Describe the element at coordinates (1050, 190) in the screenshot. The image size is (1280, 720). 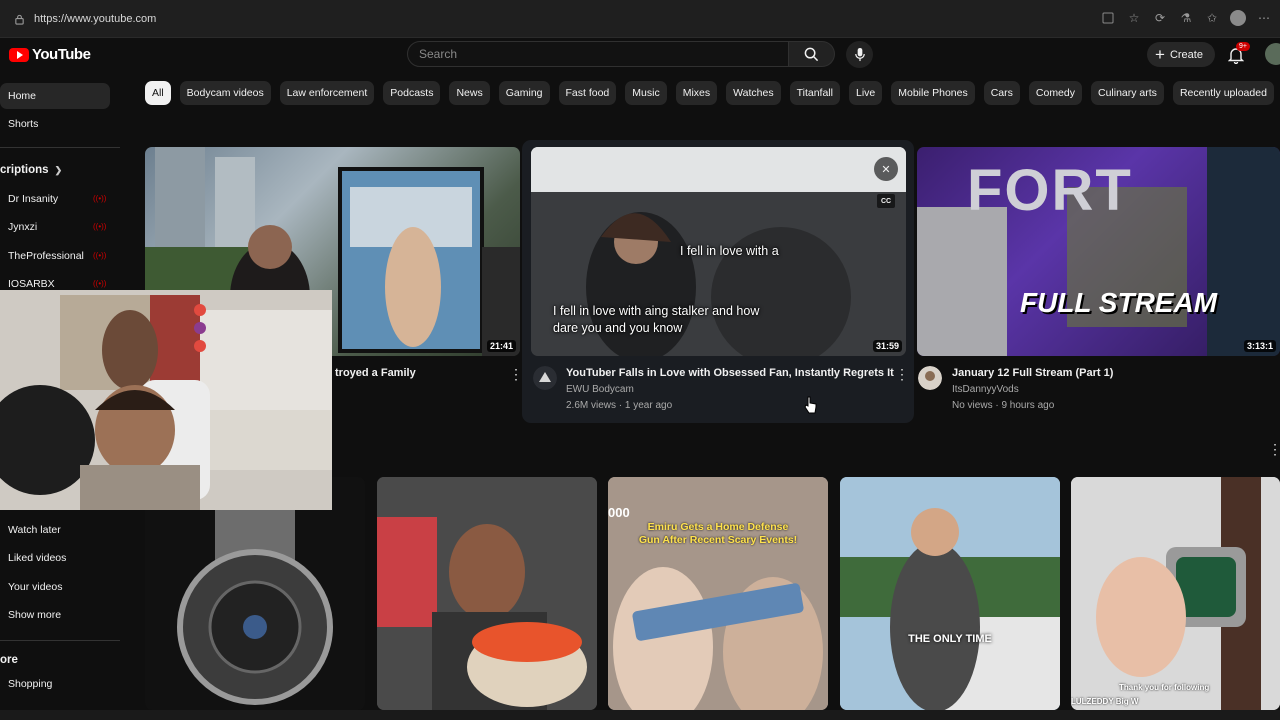
I see `thumbnail-text: FORT` at that location.